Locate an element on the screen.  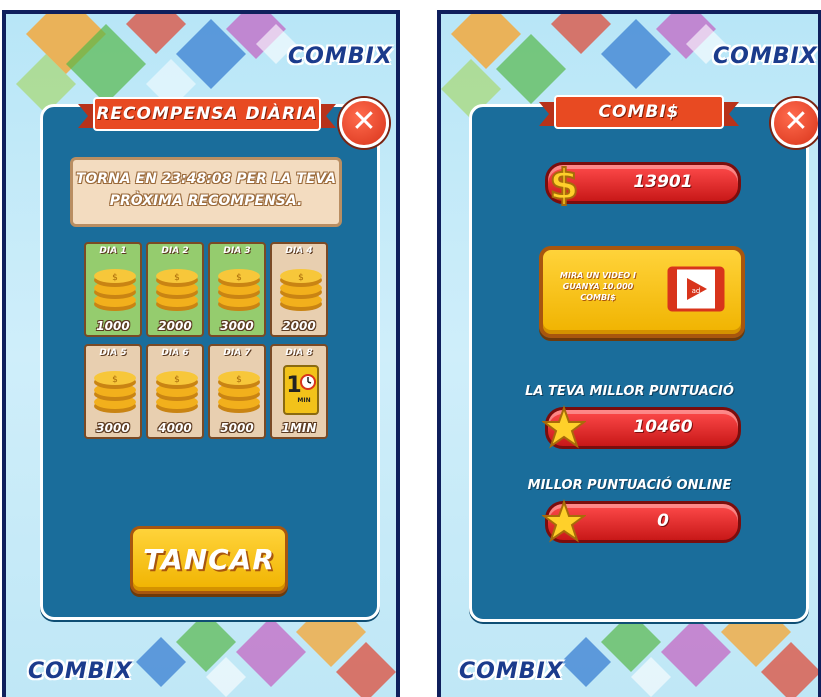
ad-text-line3: COMBI$ is located at coordinates (598, 297).